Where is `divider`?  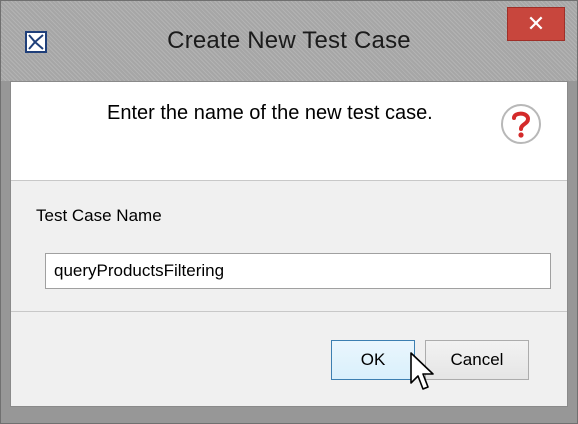
divider is located at coordinates (289, 311).